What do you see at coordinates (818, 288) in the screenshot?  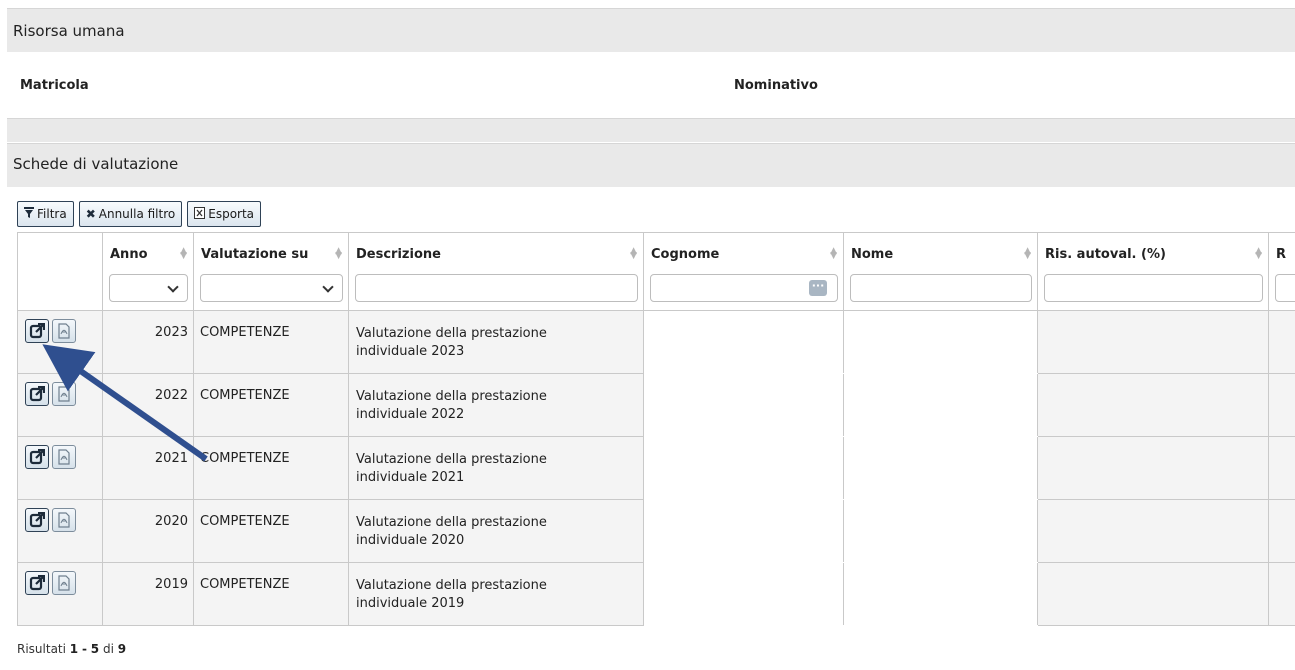 I see `ellipsis-icon: ···` at bounding box center [818, 288].